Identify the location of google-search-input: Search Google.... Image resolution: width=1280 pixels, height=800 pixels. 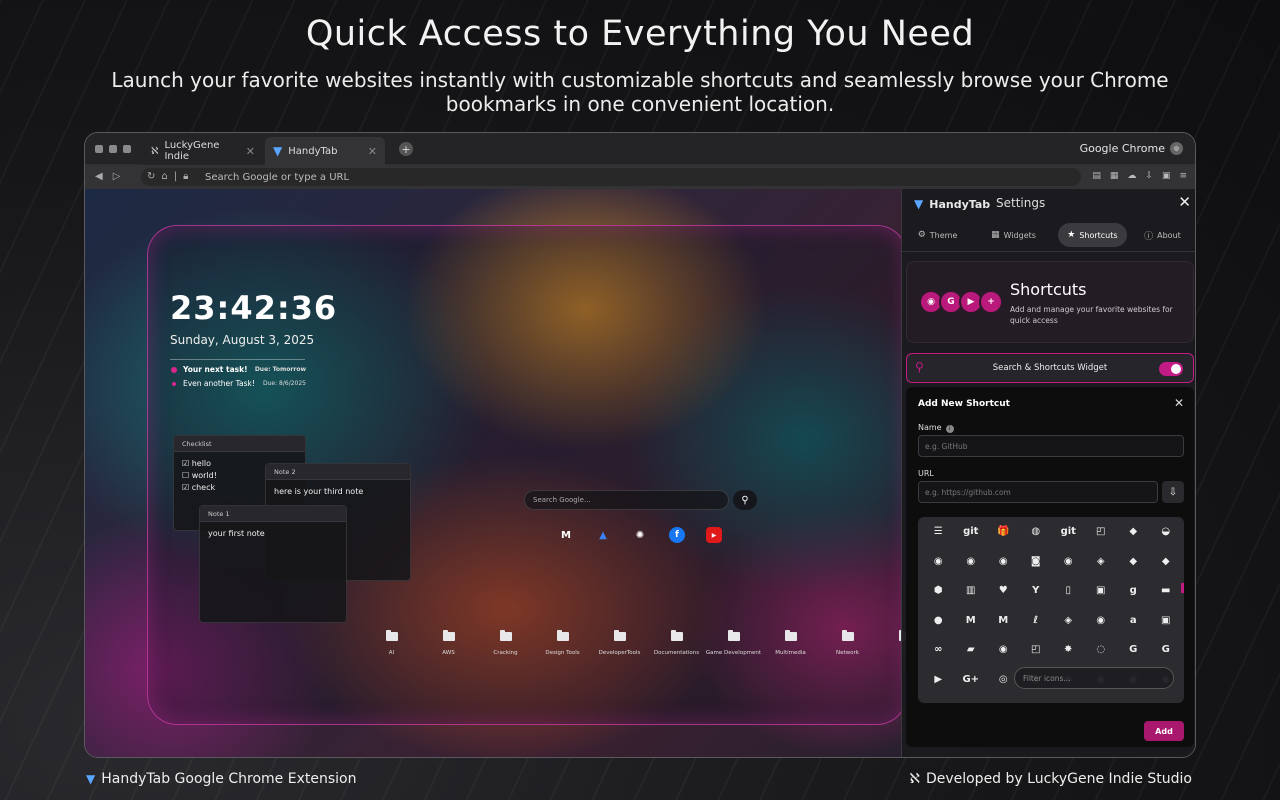
(626, 500).